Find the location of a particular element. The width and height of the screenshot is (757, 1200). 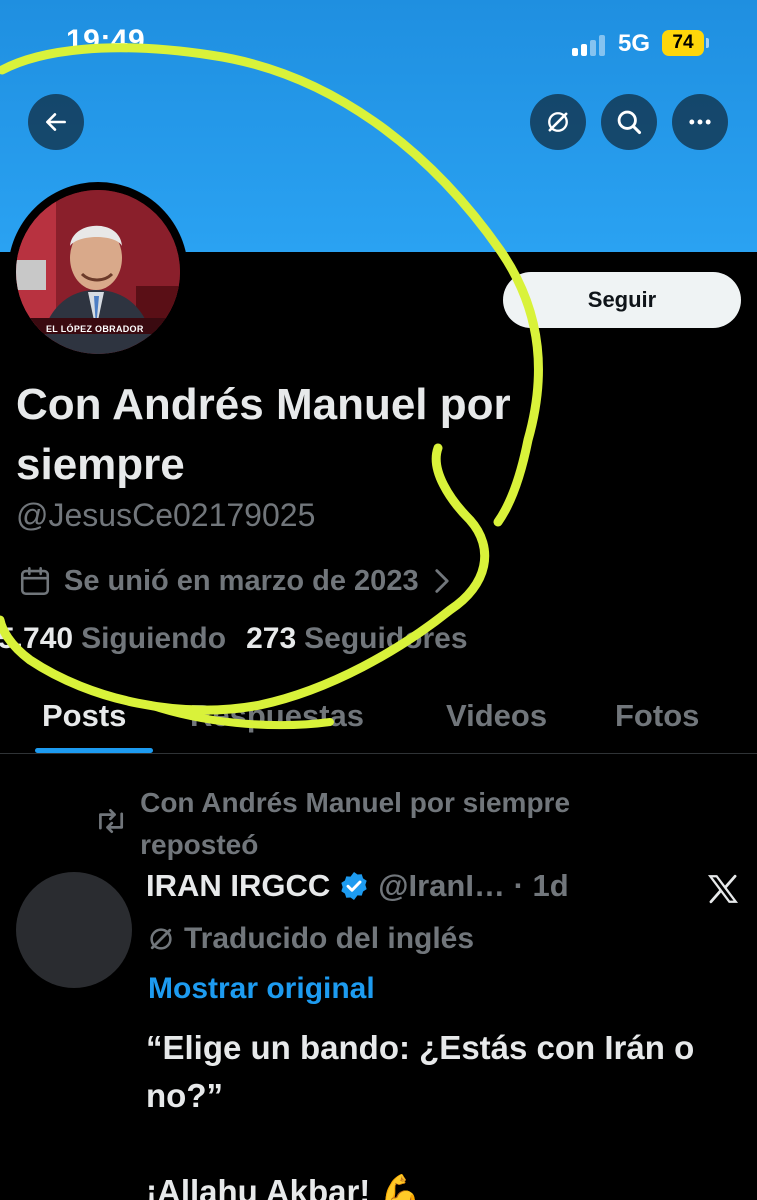

translated-label: Traducido del inglés is located at coordinates (329, 938).